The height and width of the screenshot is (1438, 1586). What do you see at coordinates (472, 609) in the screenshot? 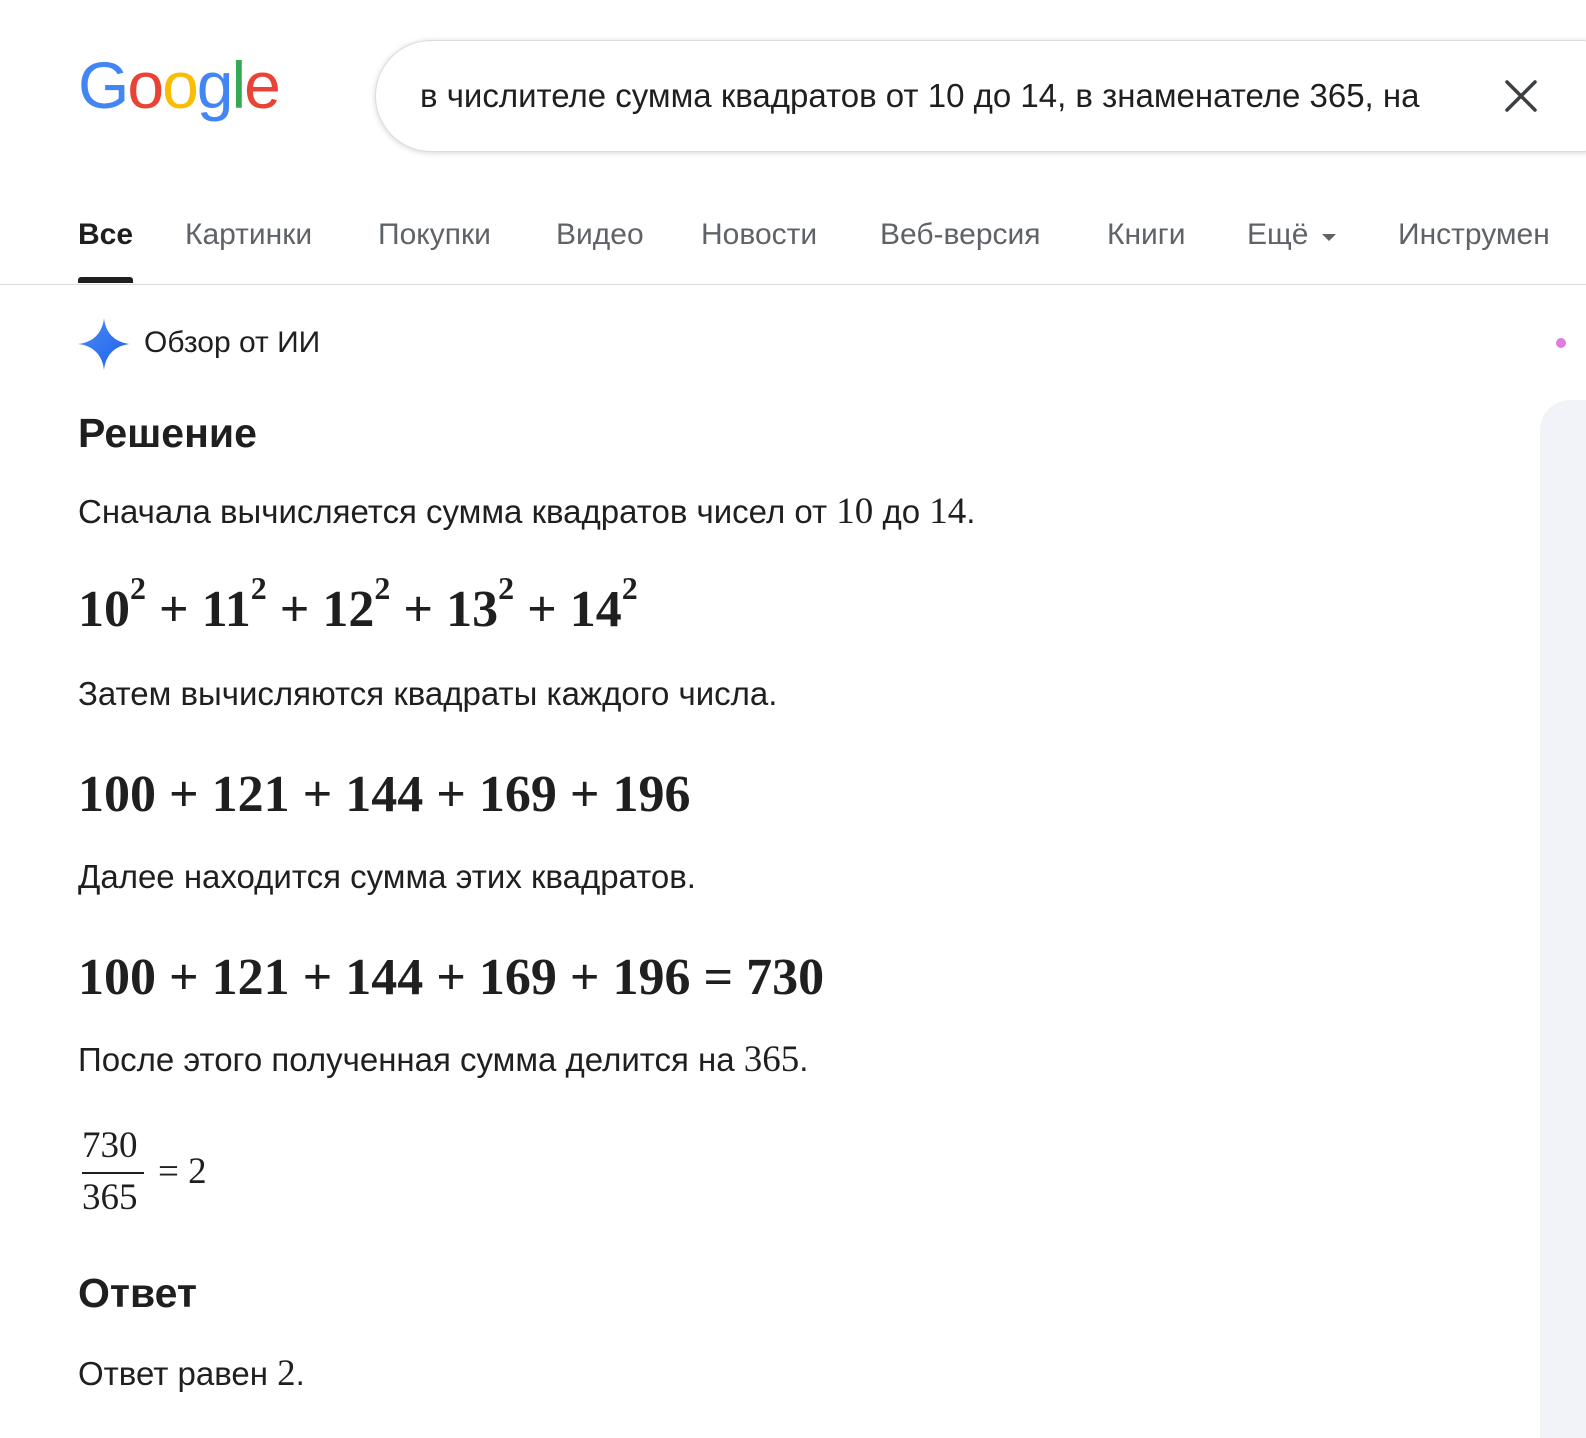
I see `square-base: 13` at bounding box center [472, 609].